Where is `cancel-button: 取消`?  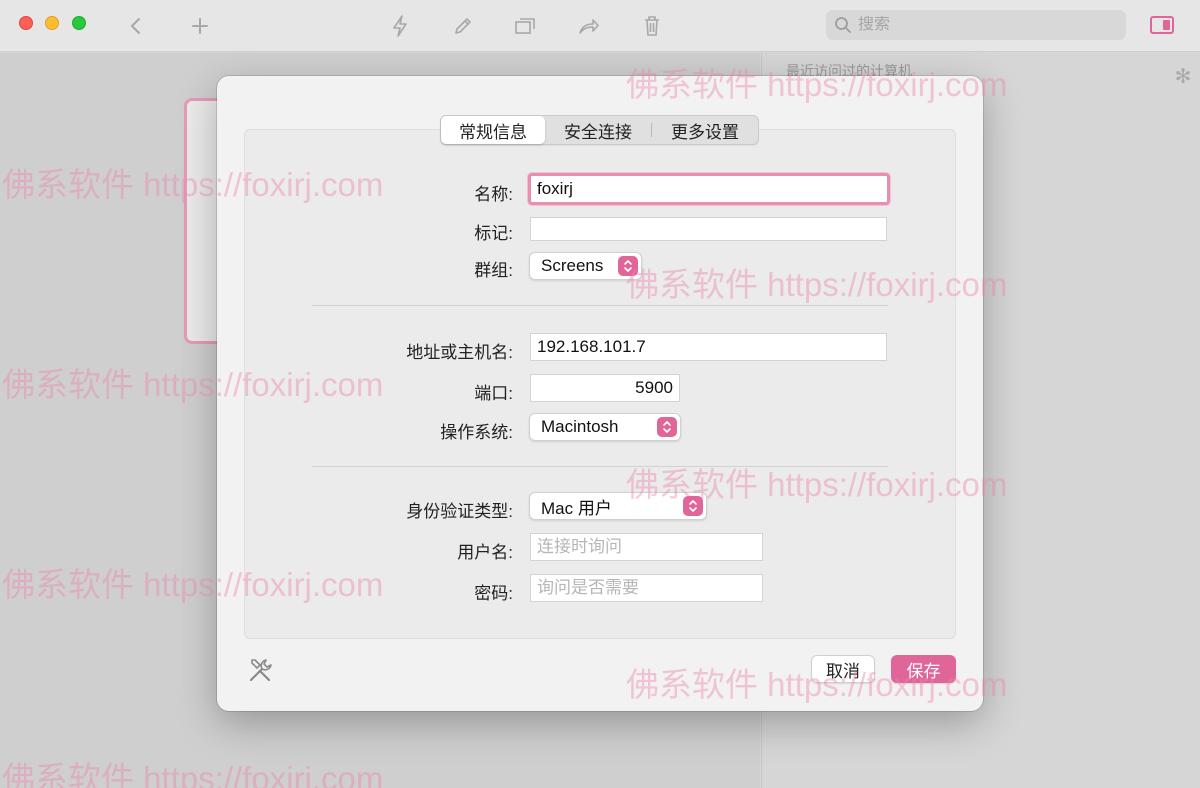 cancel-button: 取消 is located at coordinates (843, 669).